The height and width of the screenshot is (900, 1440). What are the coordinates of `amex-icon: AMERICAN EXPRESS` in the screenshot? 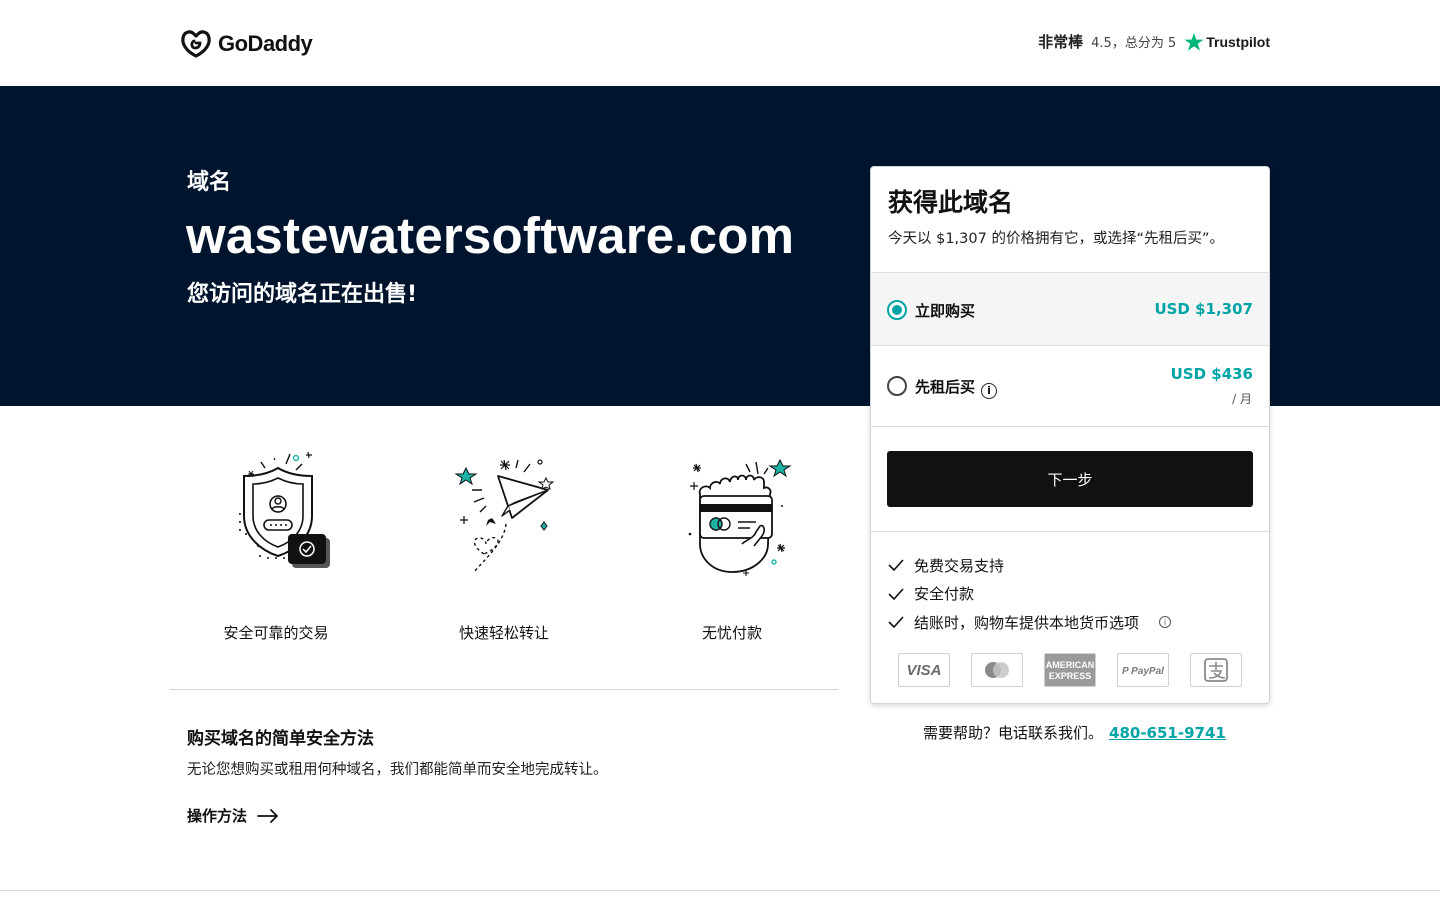 It's located at (1070, 670).